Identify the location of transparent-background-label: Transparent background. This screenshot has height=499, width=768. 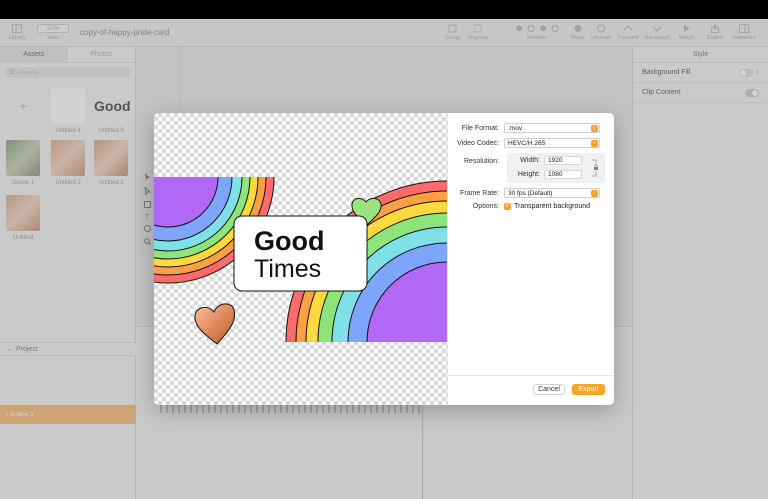
(552, 206).